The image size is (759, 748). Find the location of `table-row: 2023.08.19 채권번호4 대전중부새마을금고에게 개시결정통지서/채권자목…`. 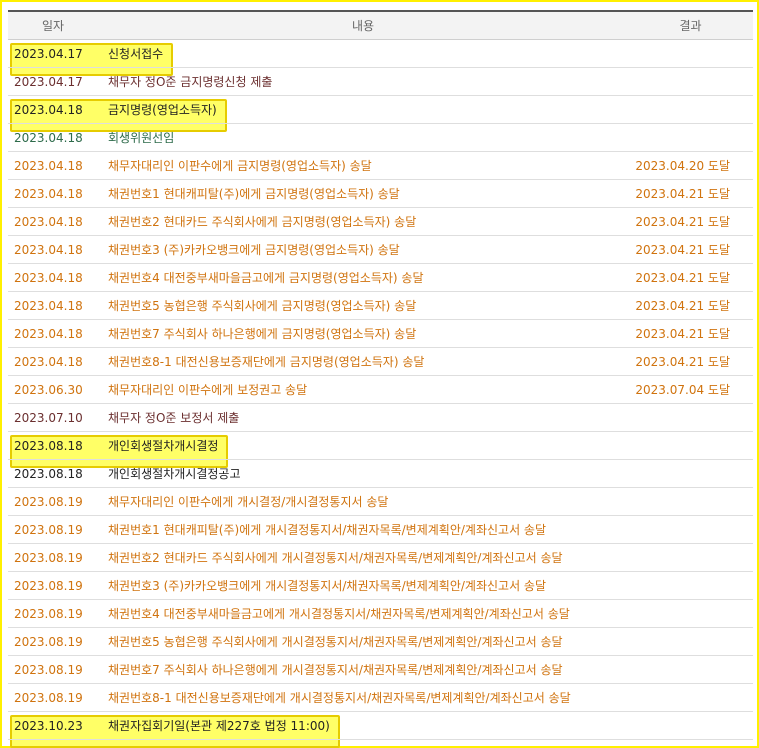

table-row: 2023.08.19 채권번호4 대전중부새마을금고에게 개시결정통지서/채권자목… is located at coordinates (380, 613).